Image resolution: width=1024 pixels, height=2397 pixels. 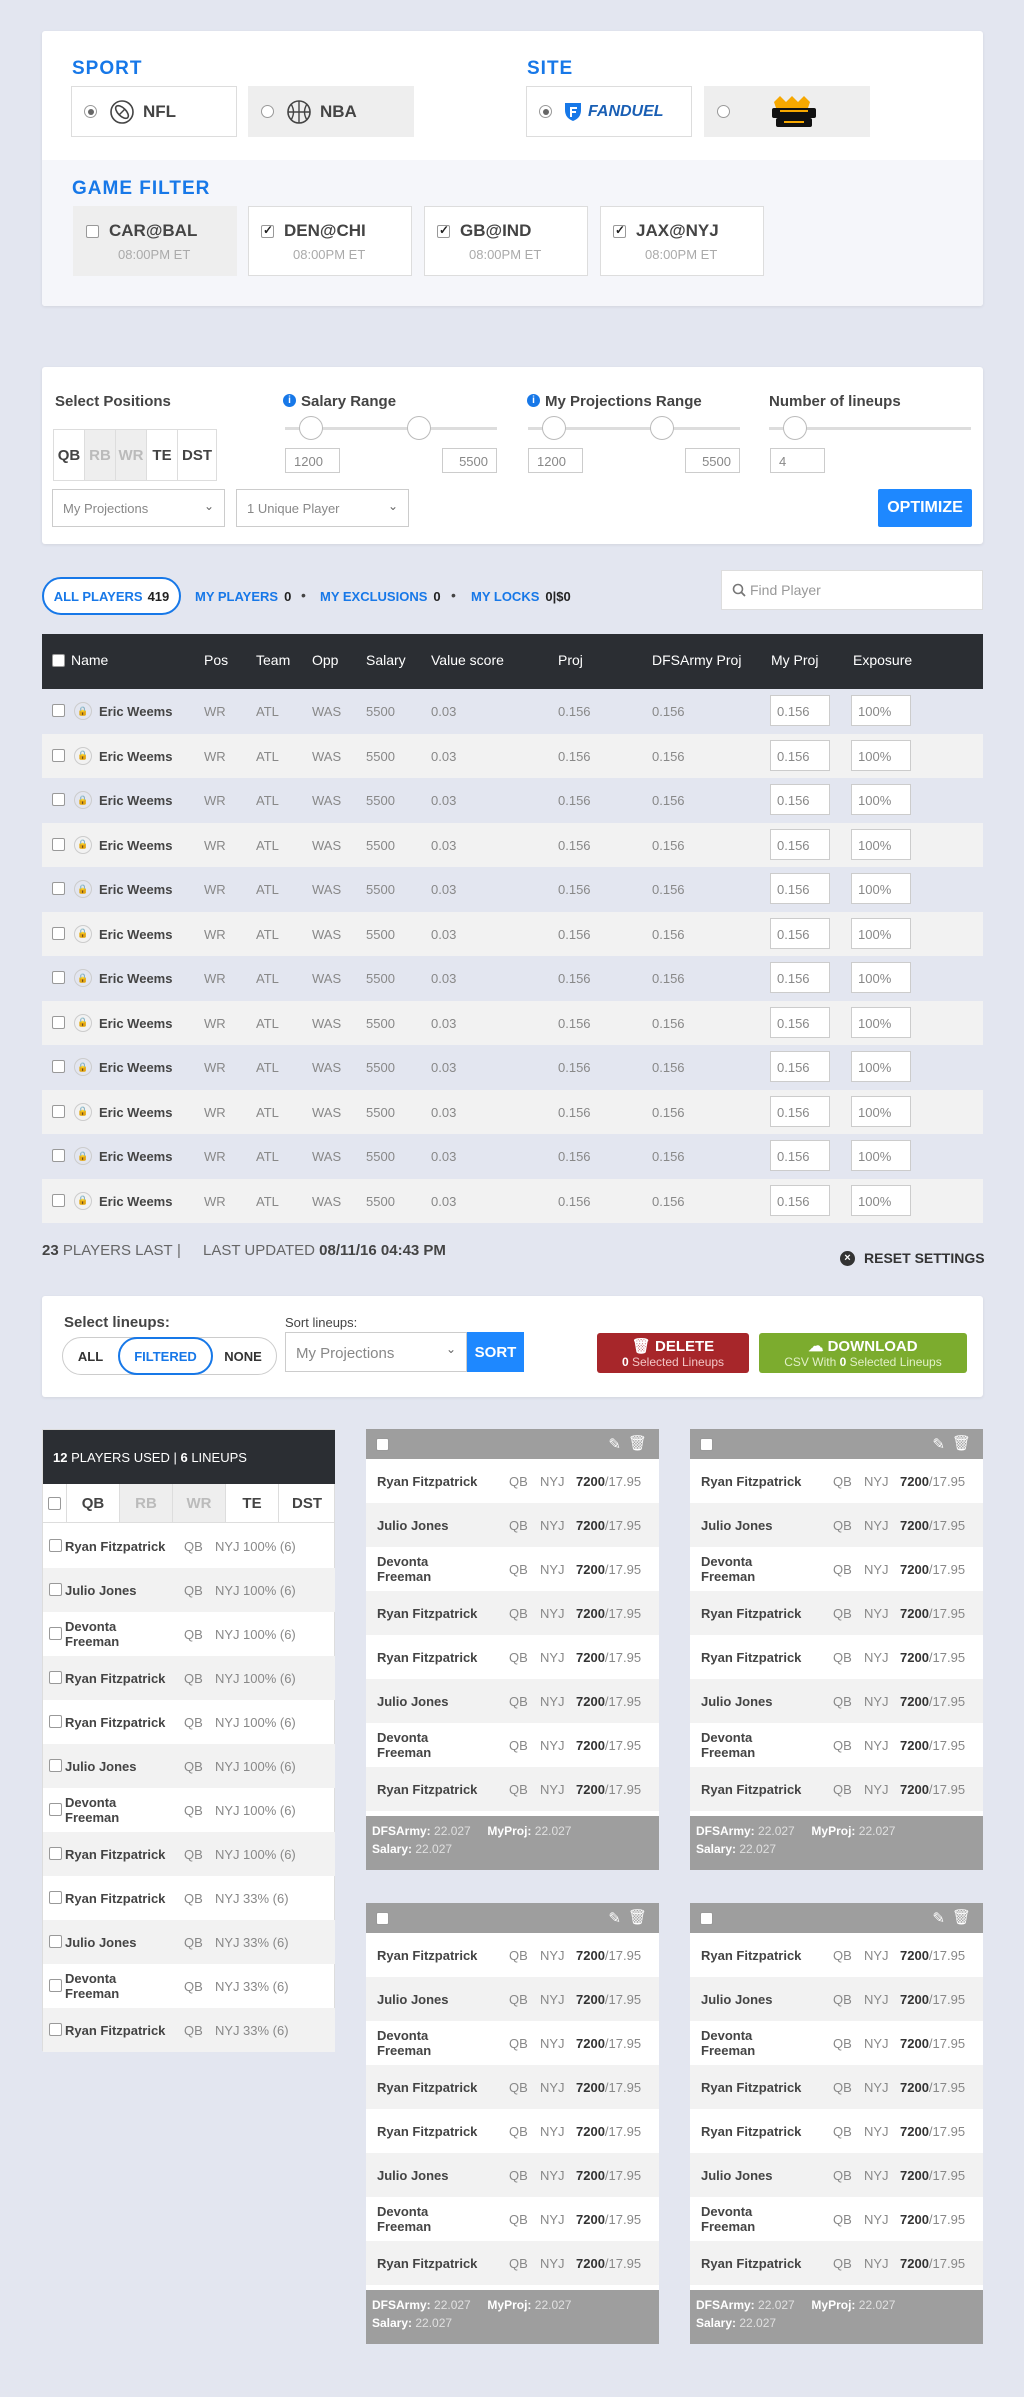 I want to click on unique-player-select: 1 Unique Player ⌄, so click(x=322, y=508).